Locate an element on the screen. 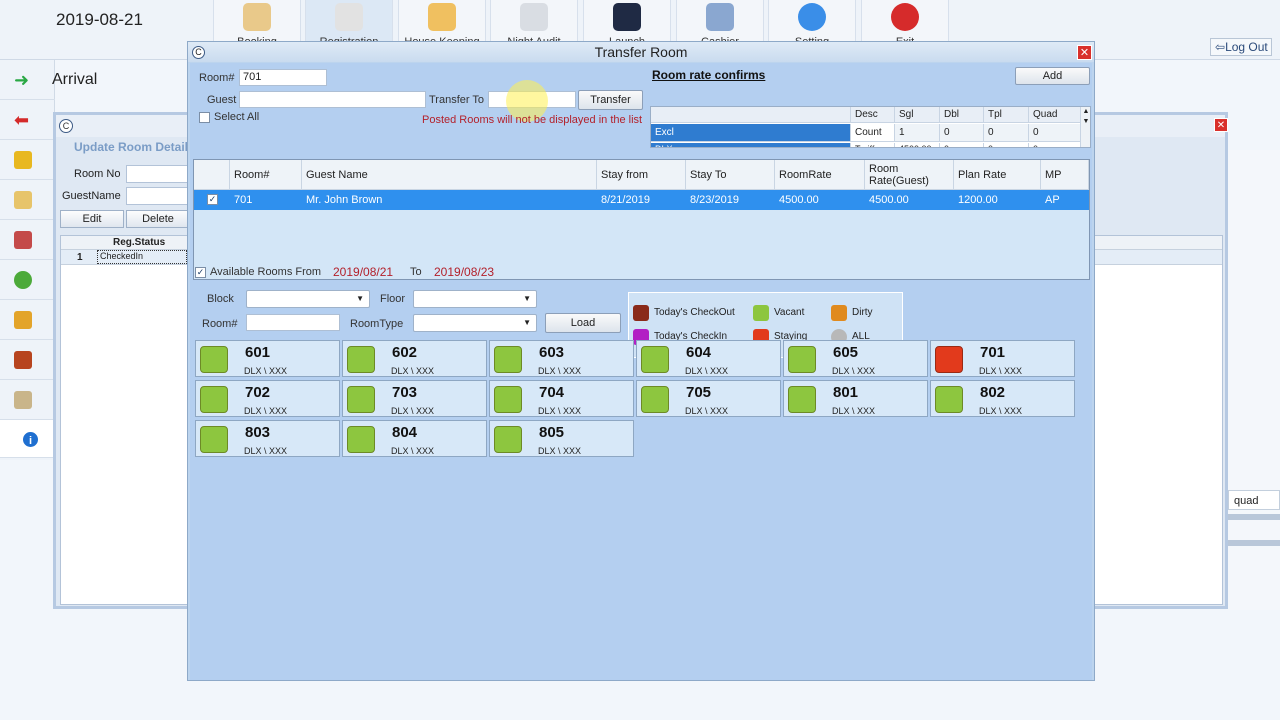  room-filter-input is located at coordinates (293, 322).